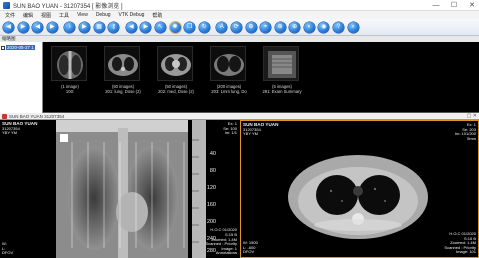  Describe the element at coordinates (239, 15) in the screenshot. I see `menu-bar: 文件 编辑 视图 工具 View Debug VTK Debug 帮助` at that location.